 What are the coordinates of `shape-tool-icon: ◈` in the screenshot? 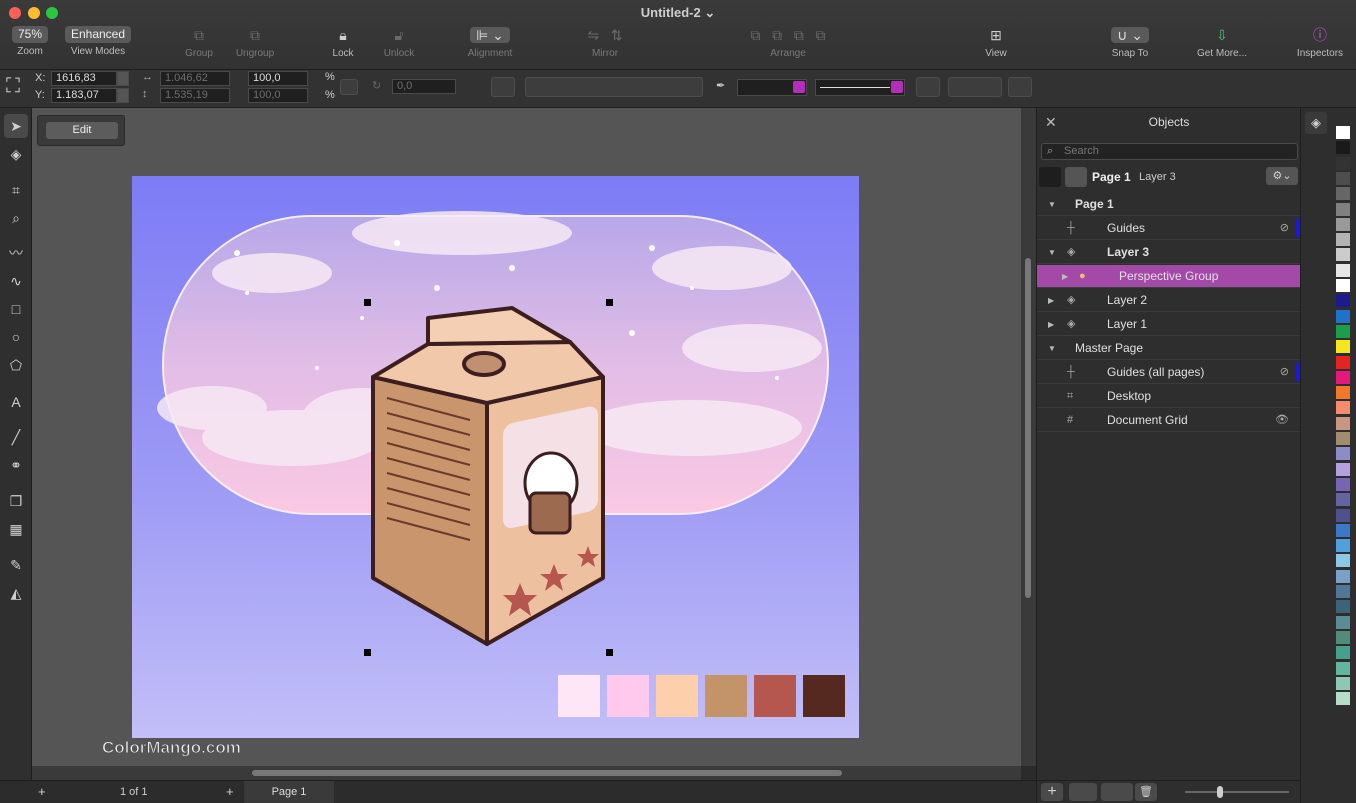 It's located at (16, 154).